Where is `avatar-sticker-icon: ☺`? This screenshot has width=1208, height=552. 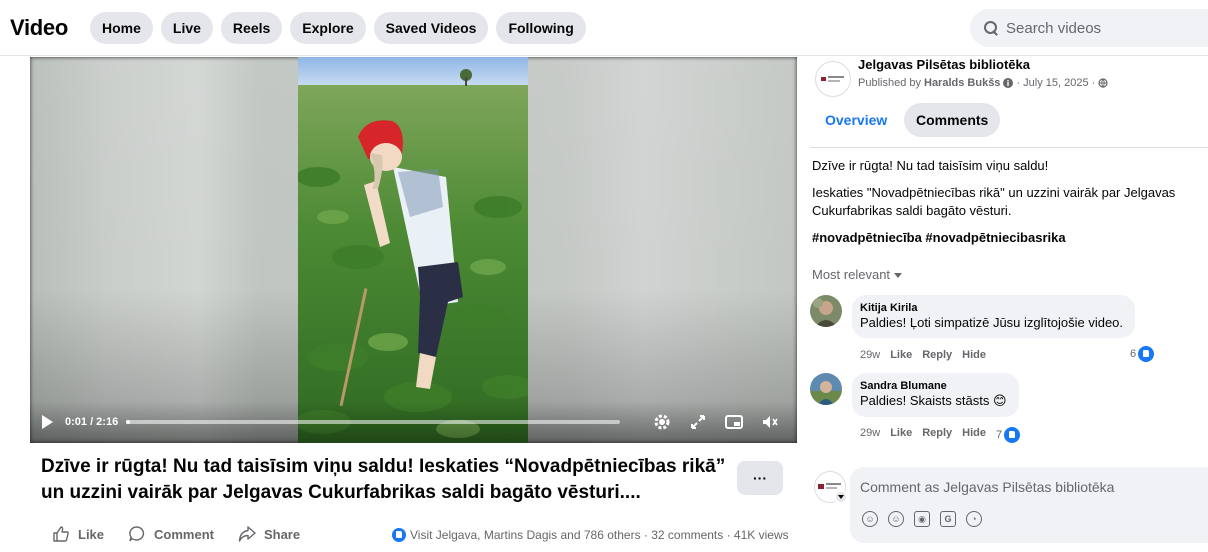 avatar-sticker-icon: ☺ is located at coordinates (870, 519).